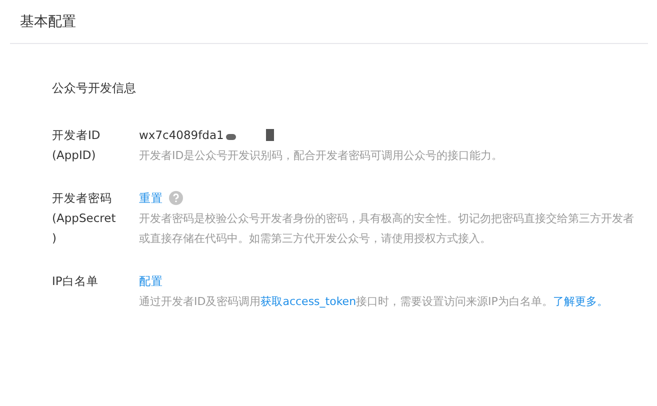 The height and width of the screenshot is (406, 657). I want to click on field-value: wx7c4089fda1, so click(181, 135).